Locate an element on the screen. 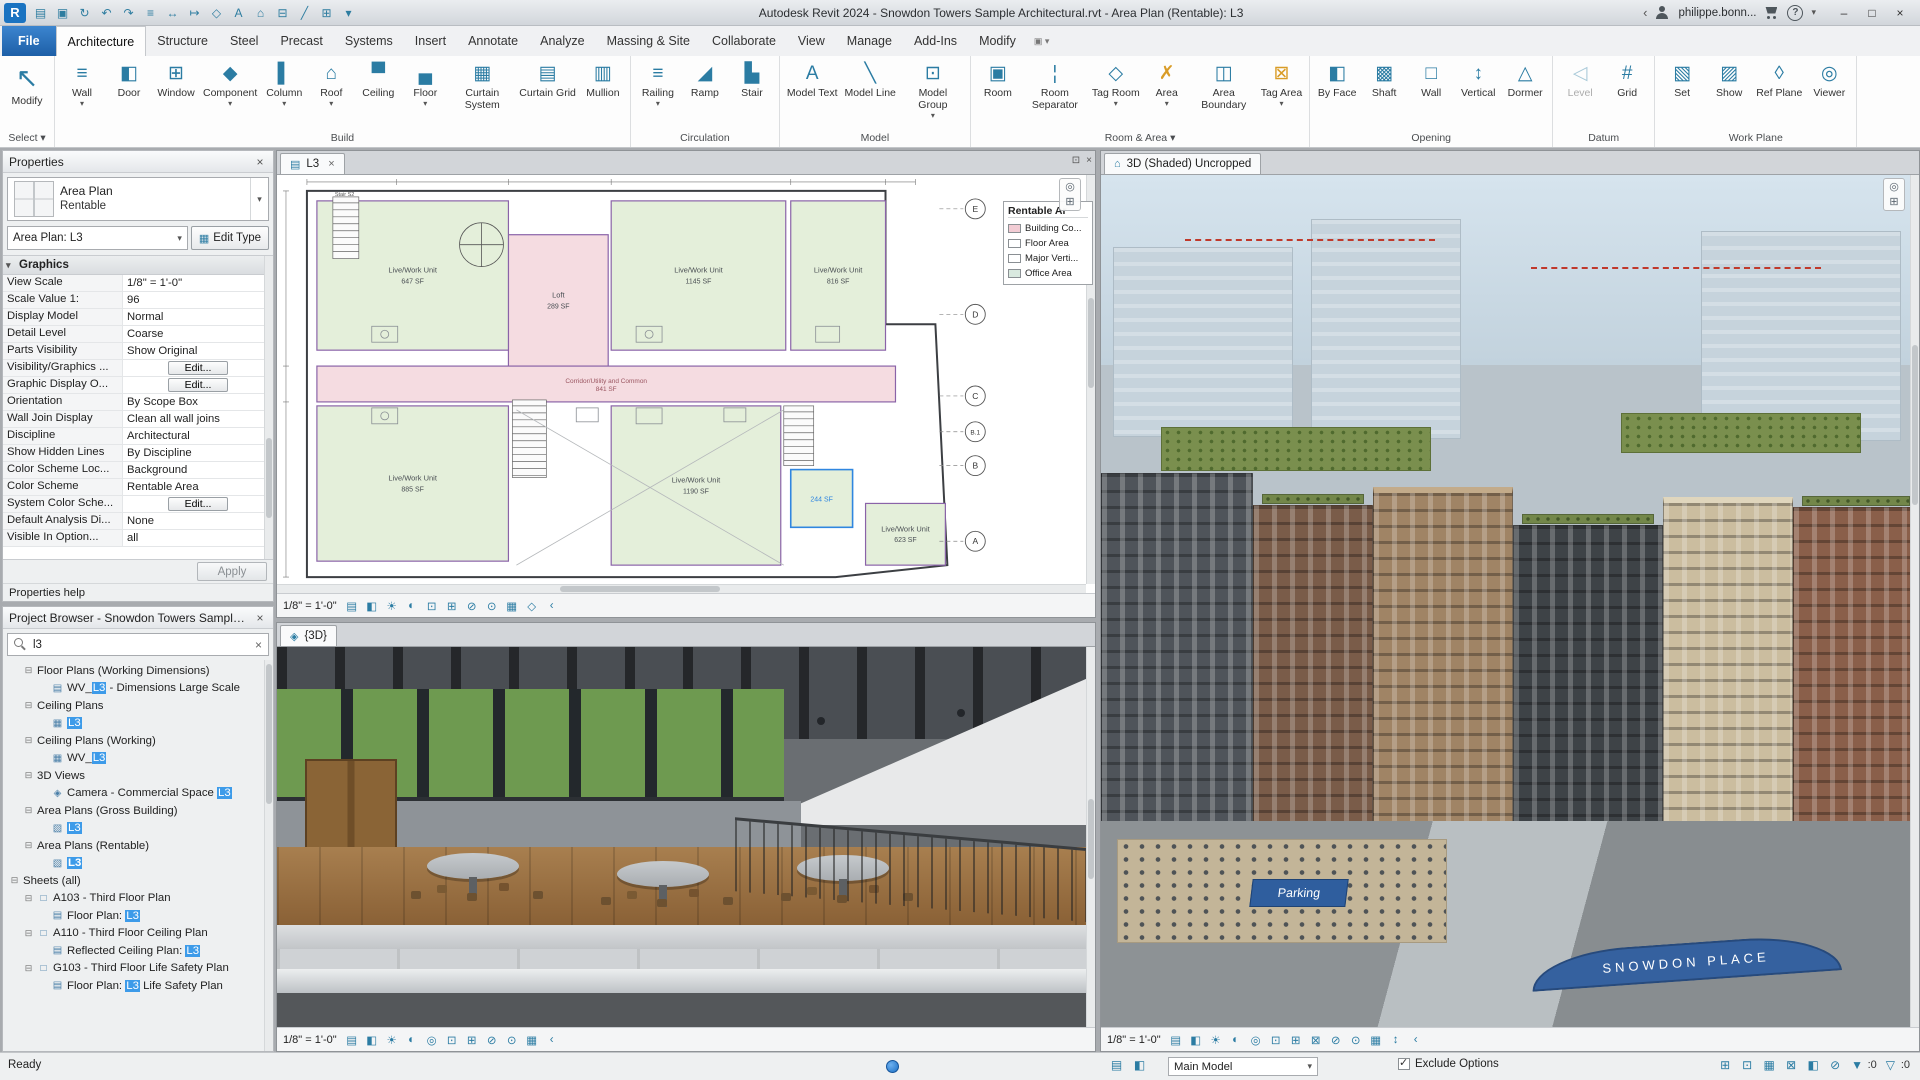  tab-l3-area-plan: ▤ L3 × is located at coordinates (312, 163).